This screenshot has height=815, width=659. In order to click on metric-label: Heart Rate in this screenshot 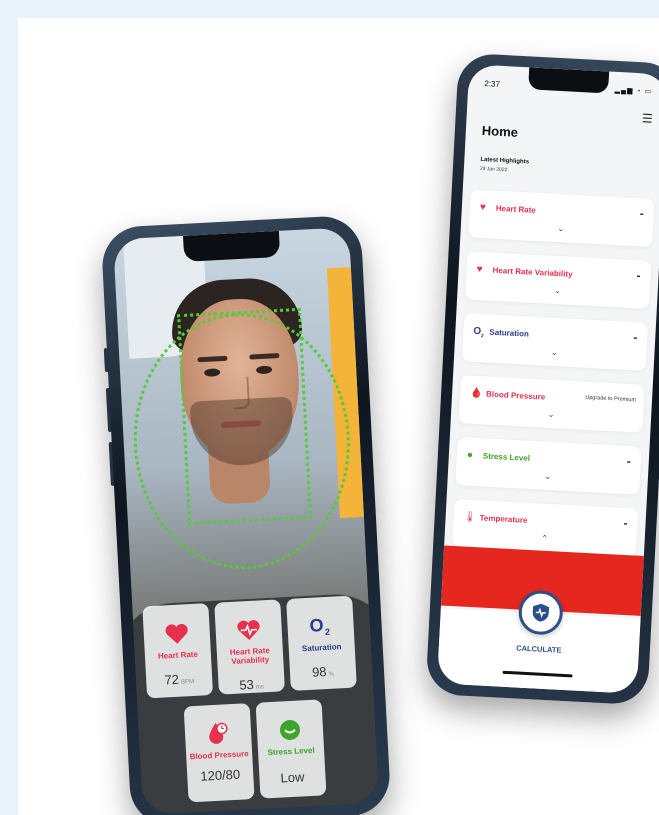, I will do `click(178, 655)`.